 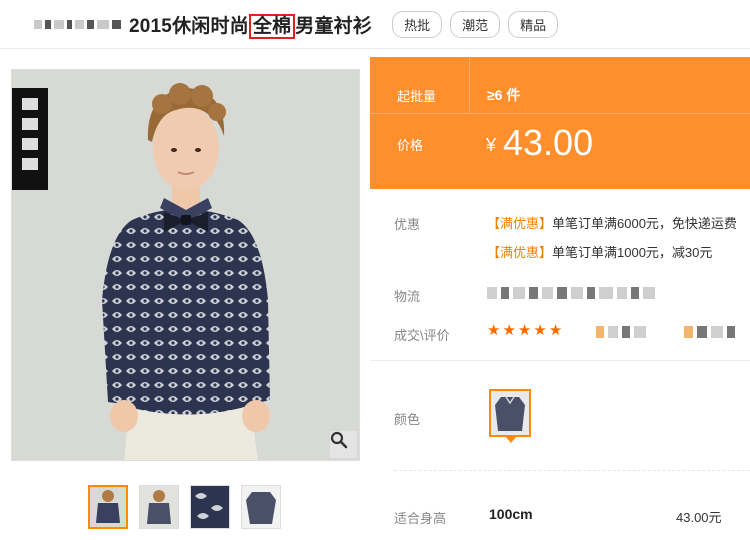 I want to click on size-label: 适合身高, so click(x=420, y=518).